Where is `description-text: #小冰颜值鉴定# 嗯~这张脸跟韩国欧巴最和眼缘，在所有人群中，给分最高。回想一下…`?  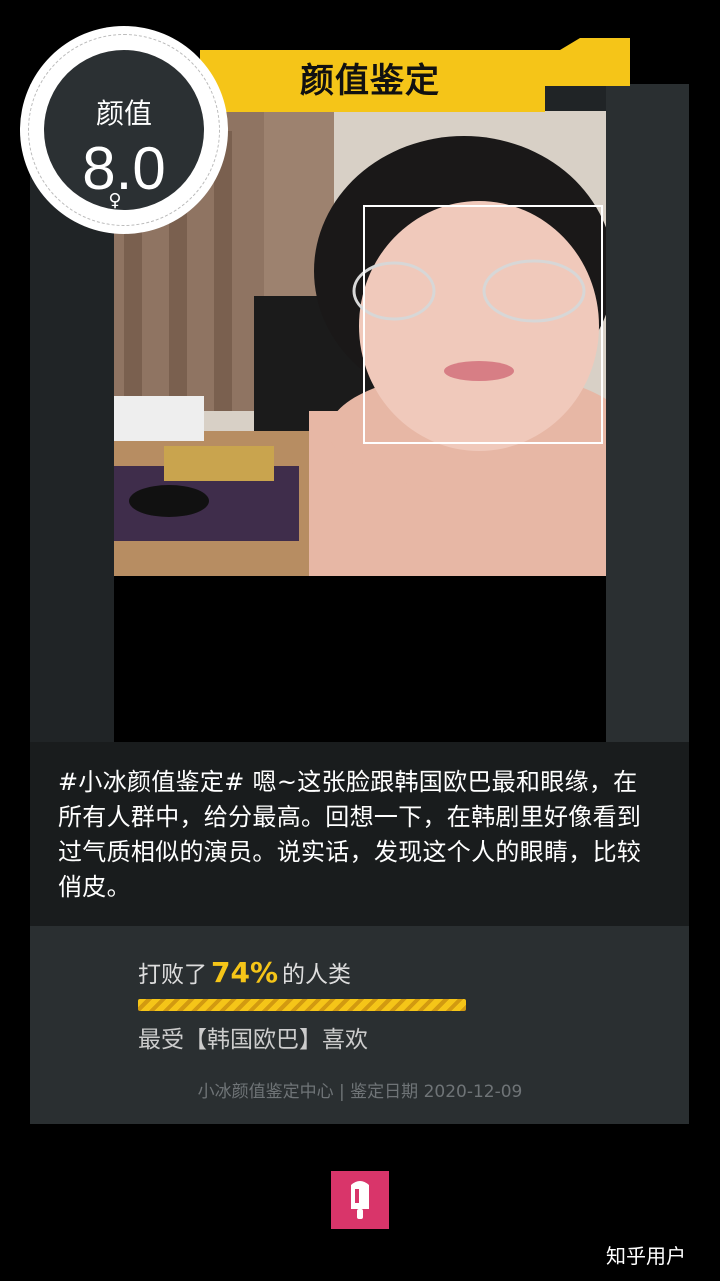 description-text: #小冰颜值鉴定# 嗯~这张脸跟韩国欧巴最和眼缘，在所有人群中，给分最高。回想一下… is located at coordinates (350, 834).